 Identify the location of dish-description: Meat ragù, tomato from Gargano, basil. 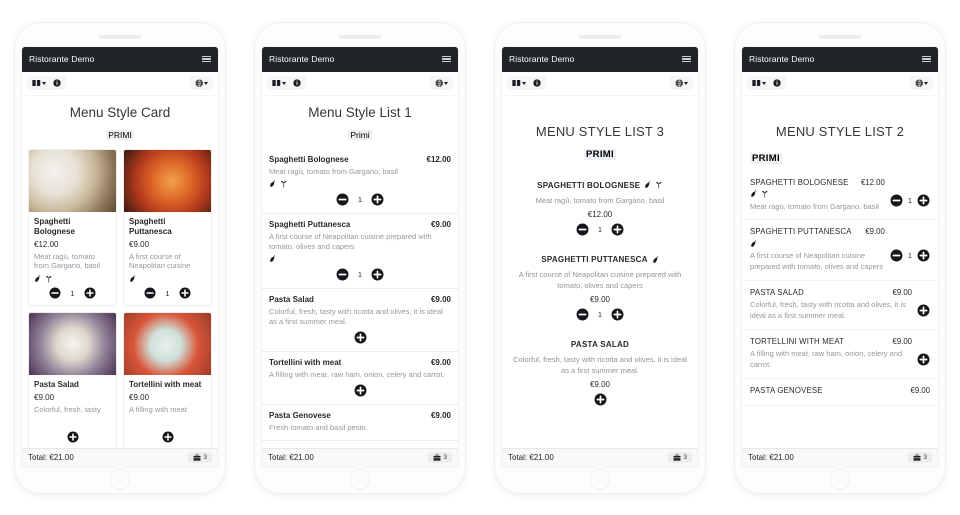
(333, 171).